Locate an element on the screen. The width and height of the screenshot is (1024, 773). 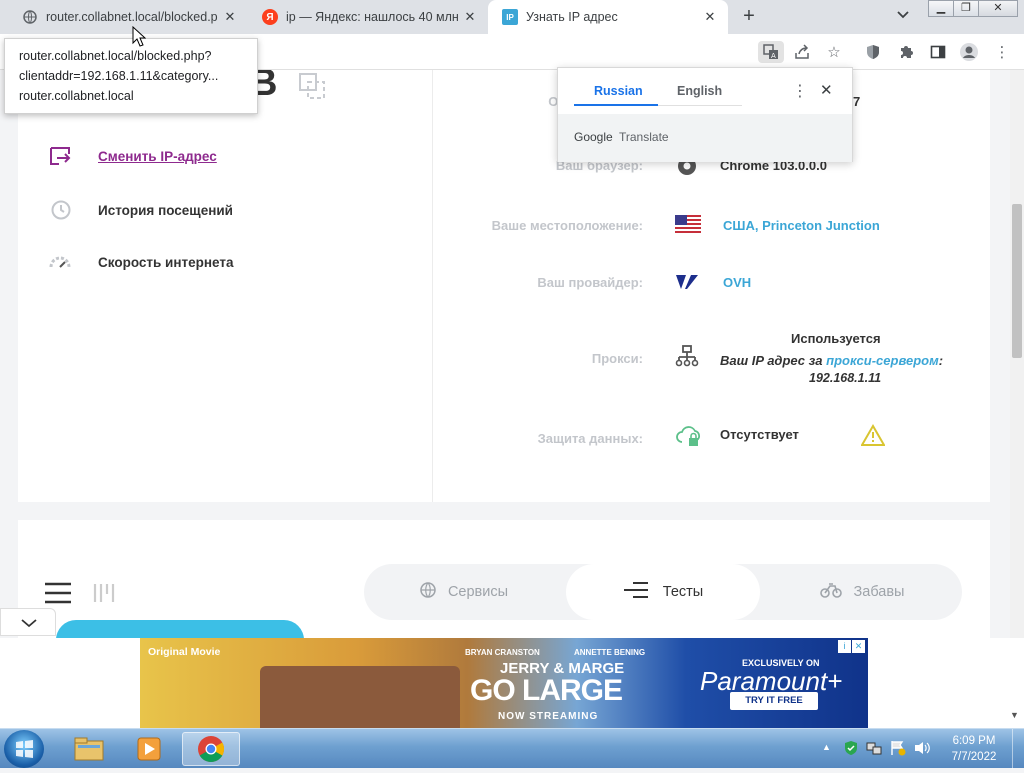
translate-brand: Translate is located at coordinates (644, 137).